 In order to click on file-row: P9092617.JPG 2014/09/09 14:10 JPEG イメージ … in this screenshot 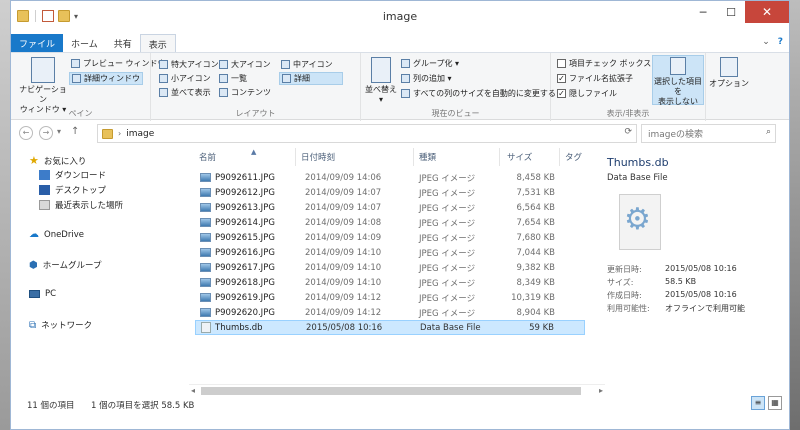, I will do `click(390, 267)`.